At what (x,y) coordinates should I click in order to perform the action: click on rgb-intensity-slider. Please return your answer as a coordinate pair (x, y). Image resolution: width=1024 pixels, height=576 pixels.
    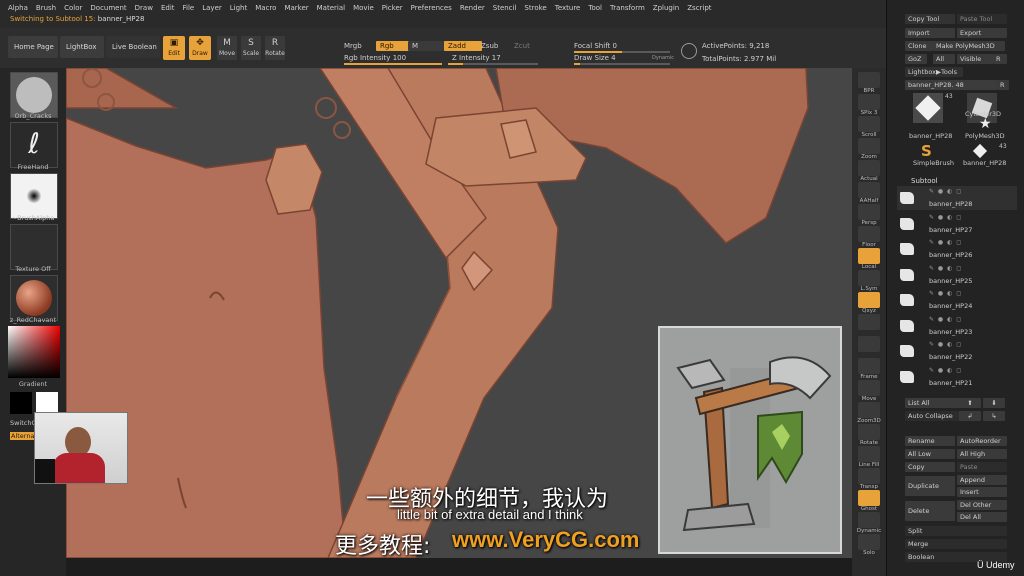
    Looking at the image, I should click on (393, 64).